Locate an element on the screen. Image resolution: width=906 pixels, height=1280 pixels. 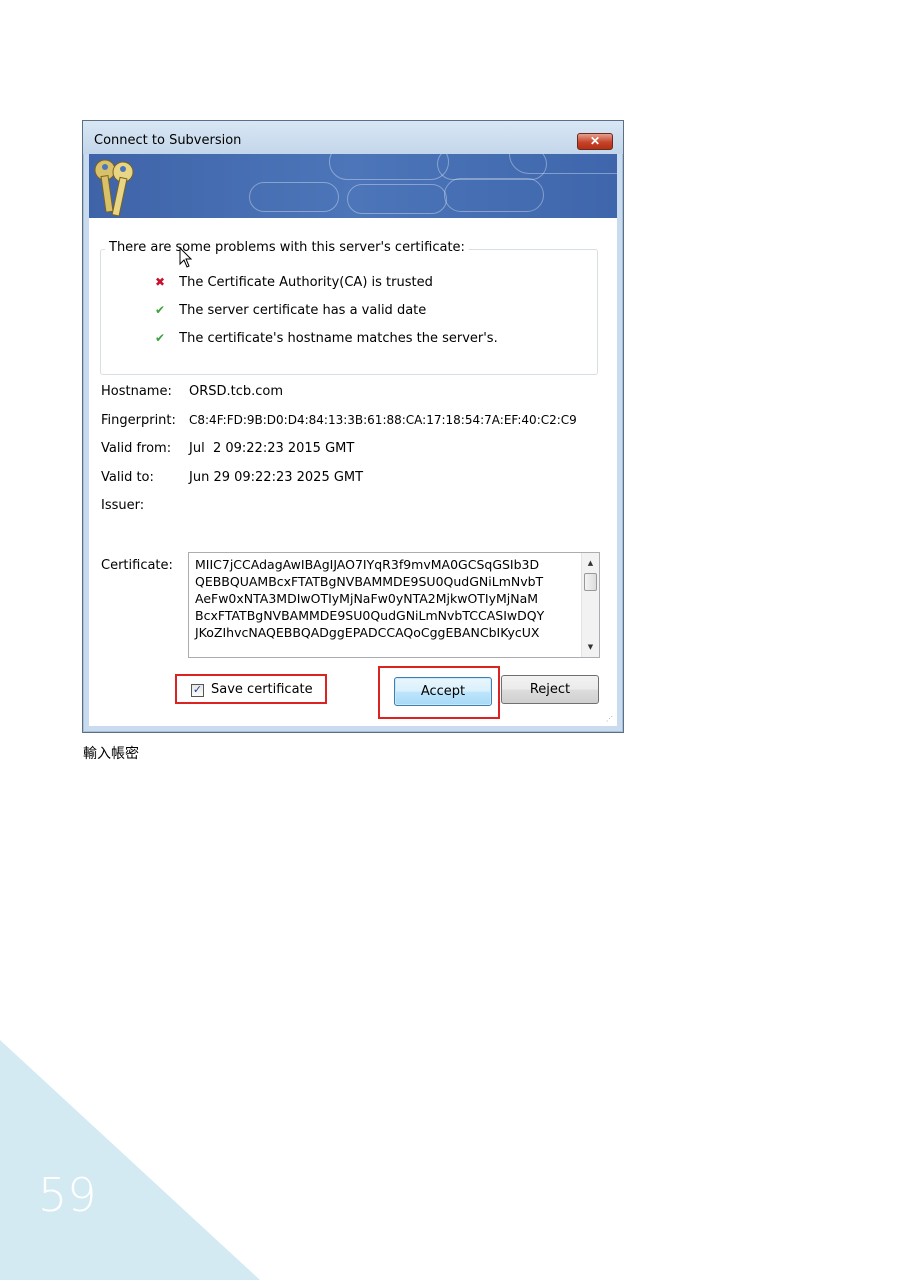
corner-decoration is located at coordinates (130, 1160).